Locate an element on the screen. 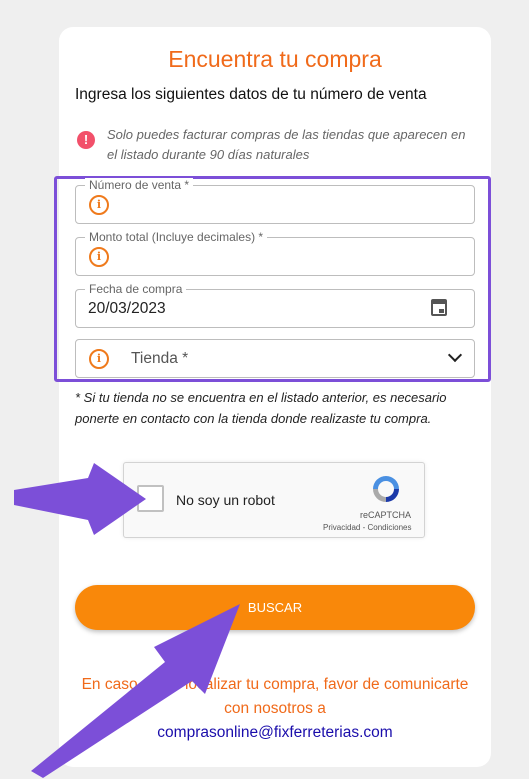  tienda-select: i Tienda * is located at coordinates (275, 358).